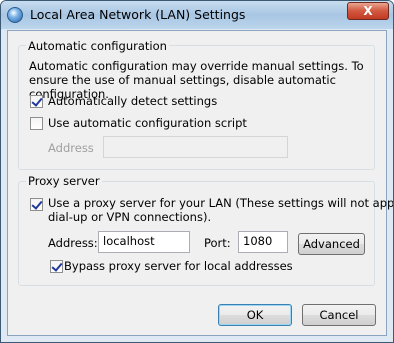 The height and width of the screenshot is (343, 394). What do you see at coordinates (71, 148) in the screenshot?
I see `script-address-label: Address` at bounding box center [71, 148].